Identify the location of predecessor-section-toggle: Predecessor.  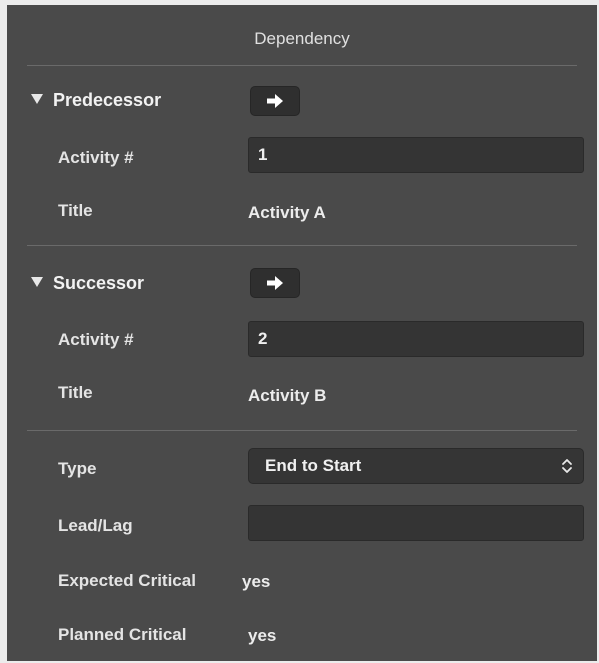
(96, 100).